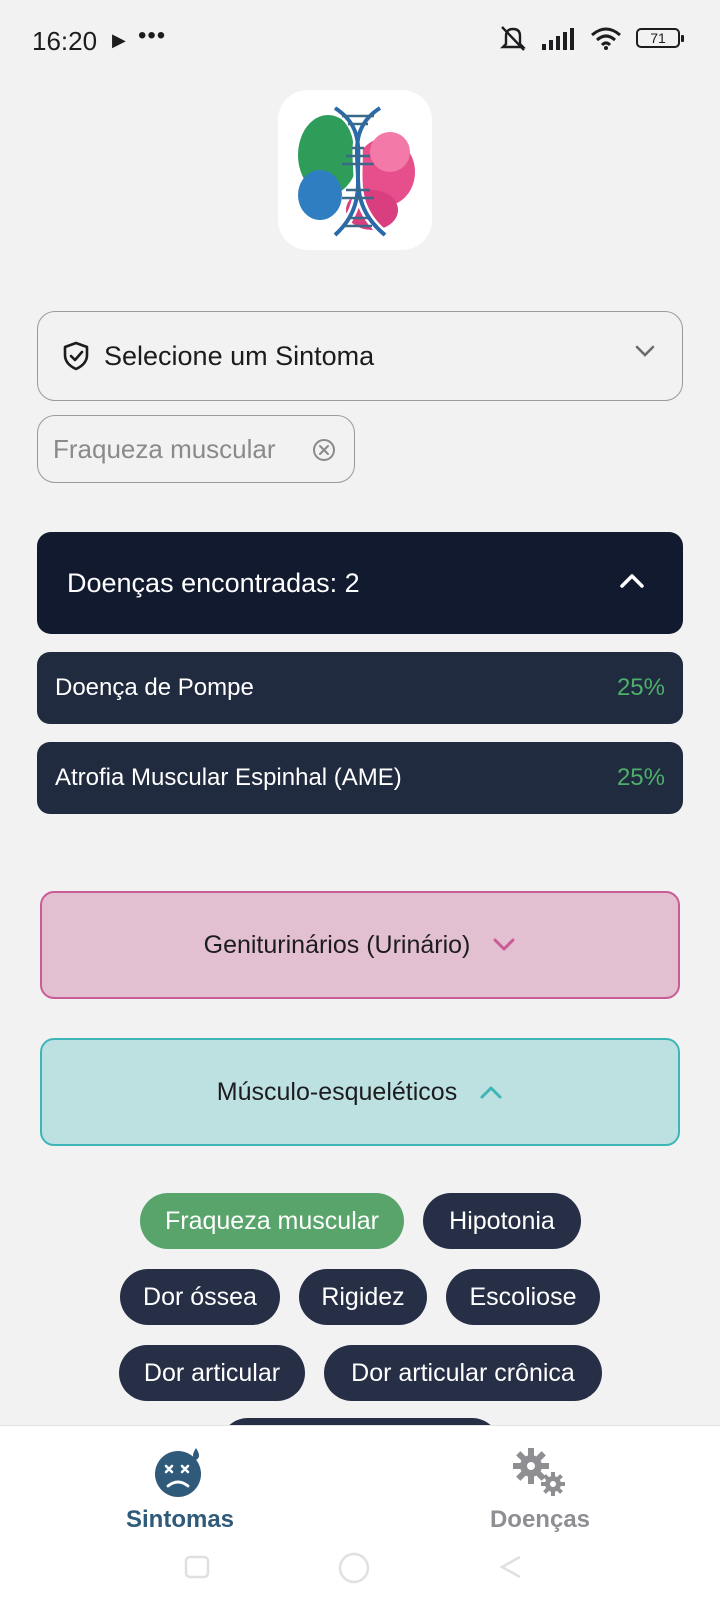 The image size is (720, 1601). I want to click on mute-bell-icon, so click(513, 38).